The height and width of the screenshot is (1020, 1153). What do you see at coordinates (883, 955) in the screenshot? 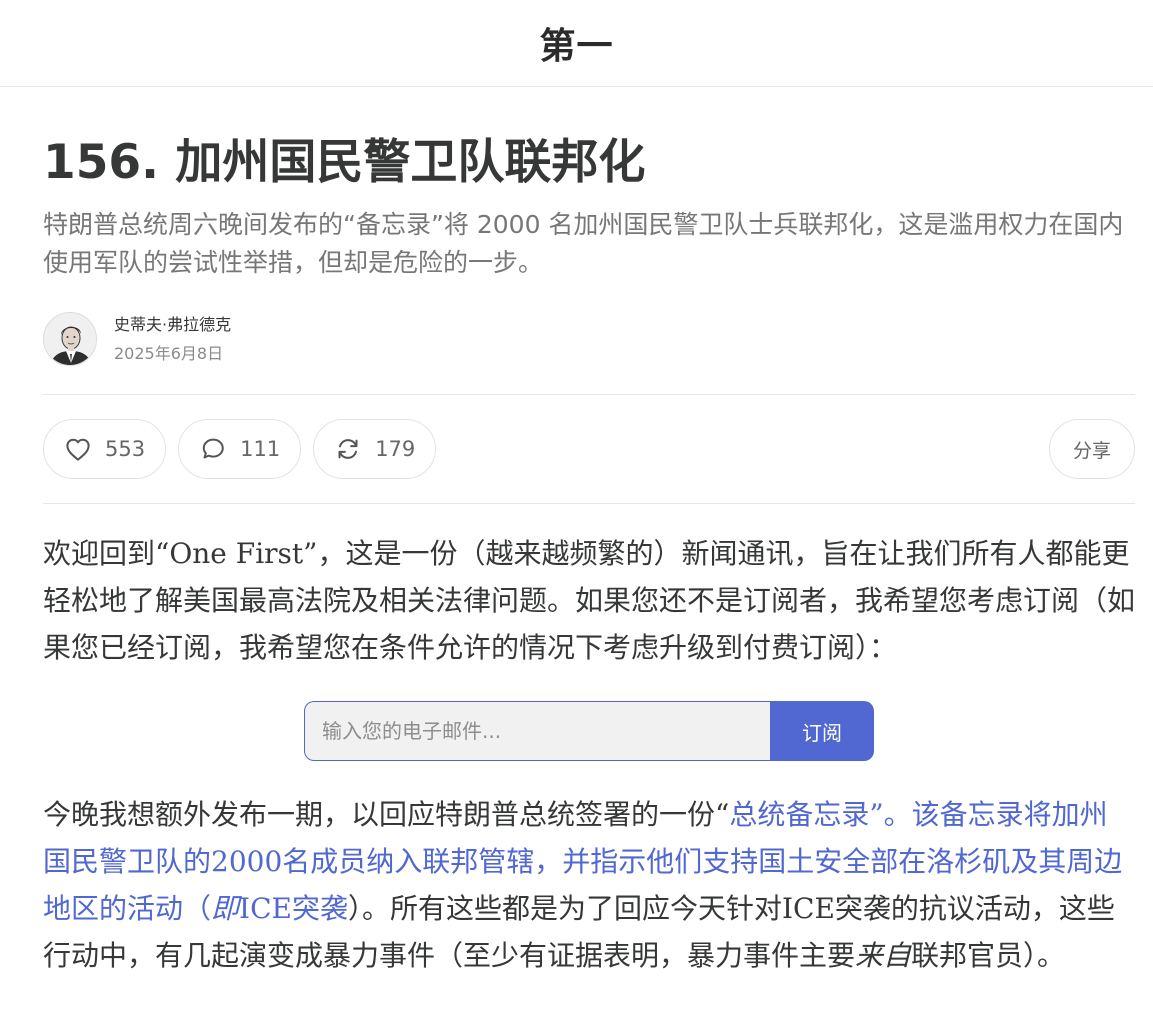
I see `paragraph-italic-text: 来自` at bounding box center [883, 955].